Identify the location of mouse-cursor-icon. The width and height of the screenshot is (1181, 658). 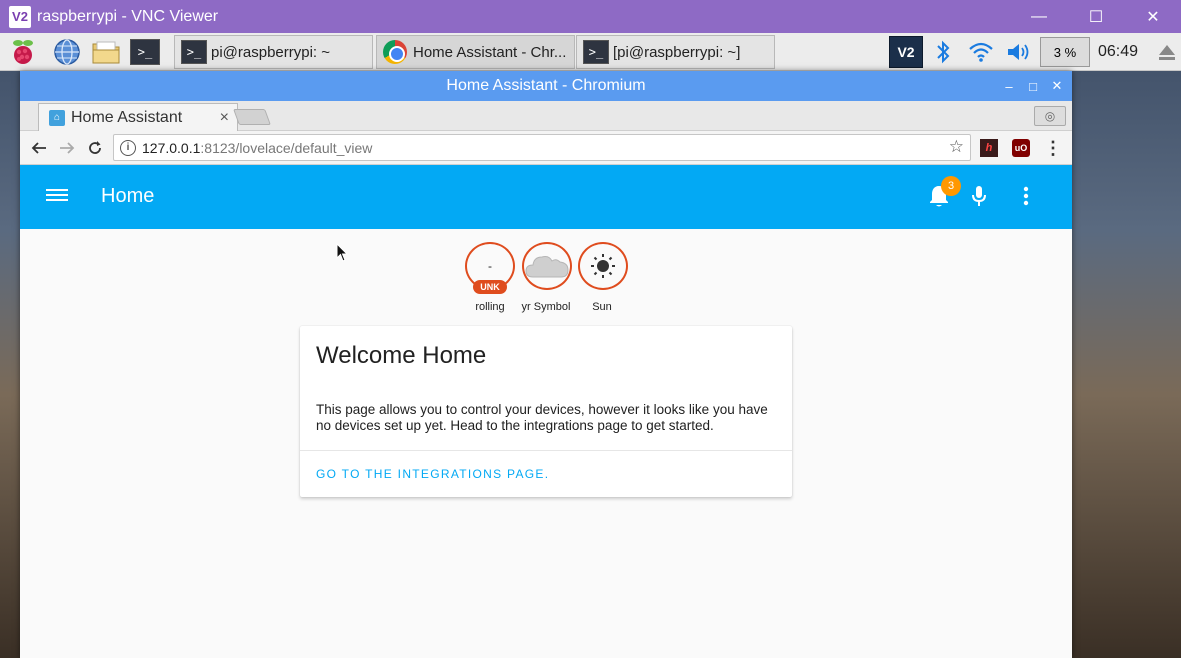
(342, 255).